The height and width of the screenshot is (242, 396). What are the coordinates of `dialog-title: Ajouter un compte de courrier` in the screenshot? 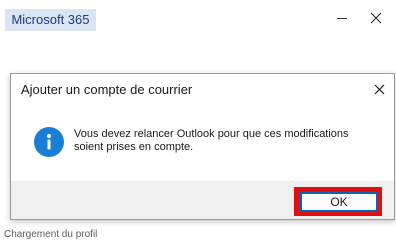 It's located at (107, 89).